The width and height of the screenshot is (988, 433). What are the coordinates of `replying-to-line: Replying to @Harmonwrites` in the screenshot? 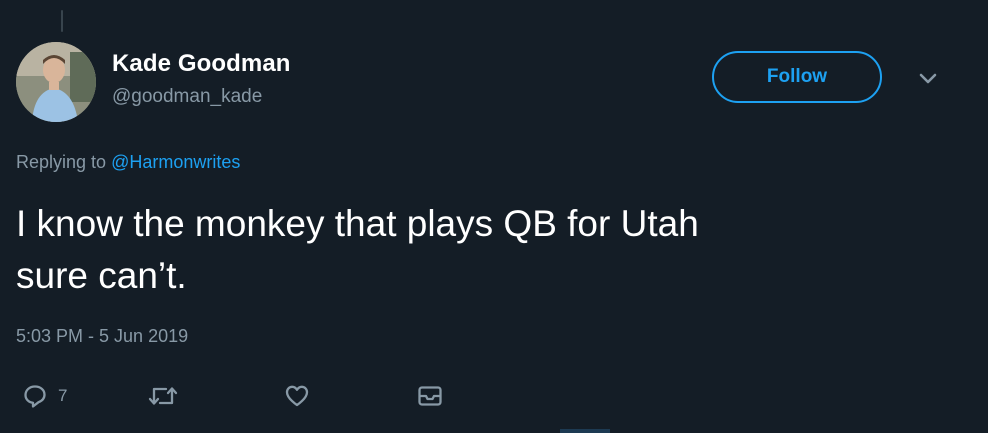 It's located at (128, 162).